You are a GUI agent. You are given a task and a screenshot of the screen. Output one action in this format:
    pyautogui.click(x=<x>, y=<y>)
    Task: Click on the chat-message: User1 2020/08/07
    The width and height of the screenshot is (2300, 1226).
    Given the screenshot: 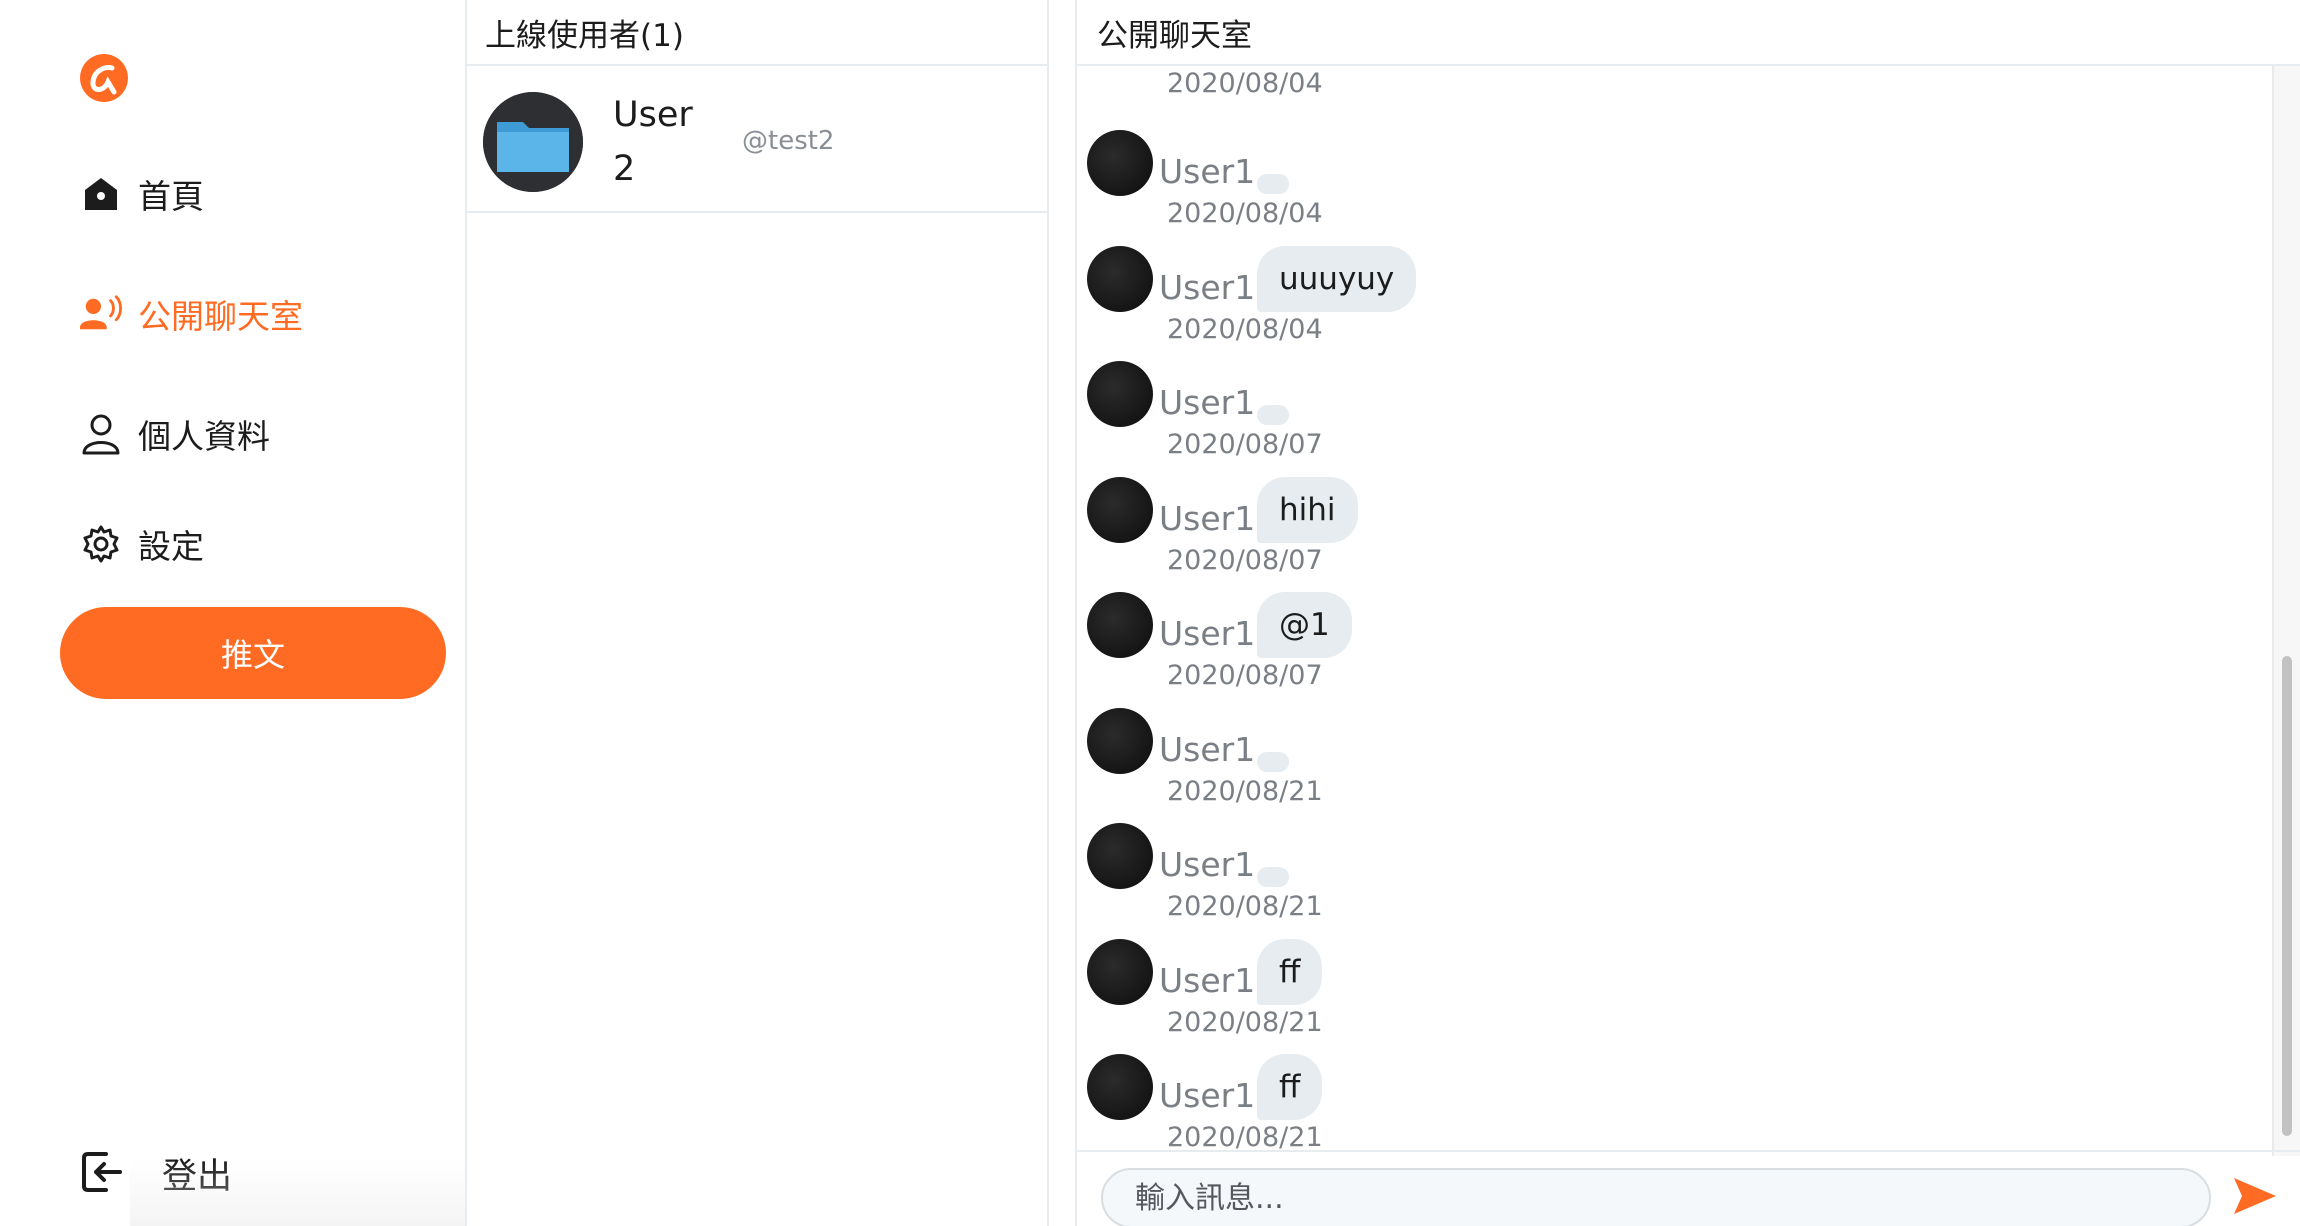 What is the action you would take?
    pyautogui.click(x=1537, y=390)
    